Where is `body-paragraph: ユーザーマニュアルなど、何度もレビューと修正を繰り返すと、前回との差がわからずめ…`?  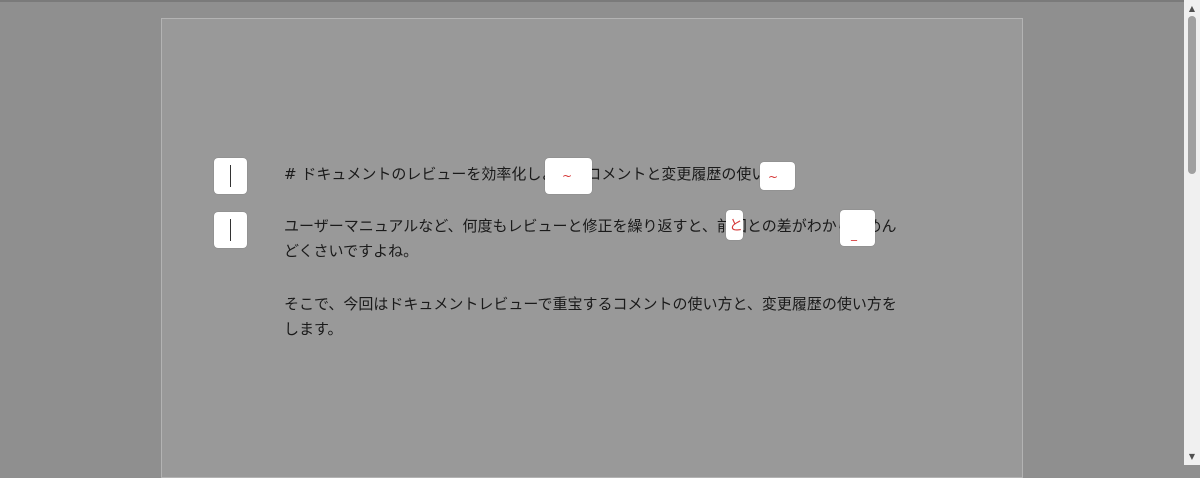
body-paragraph: ユーザーマニュアルなど、何度もレビューと修正を繰り返すと、前回との差がわからずめ… is located at coordinates (594, 239).